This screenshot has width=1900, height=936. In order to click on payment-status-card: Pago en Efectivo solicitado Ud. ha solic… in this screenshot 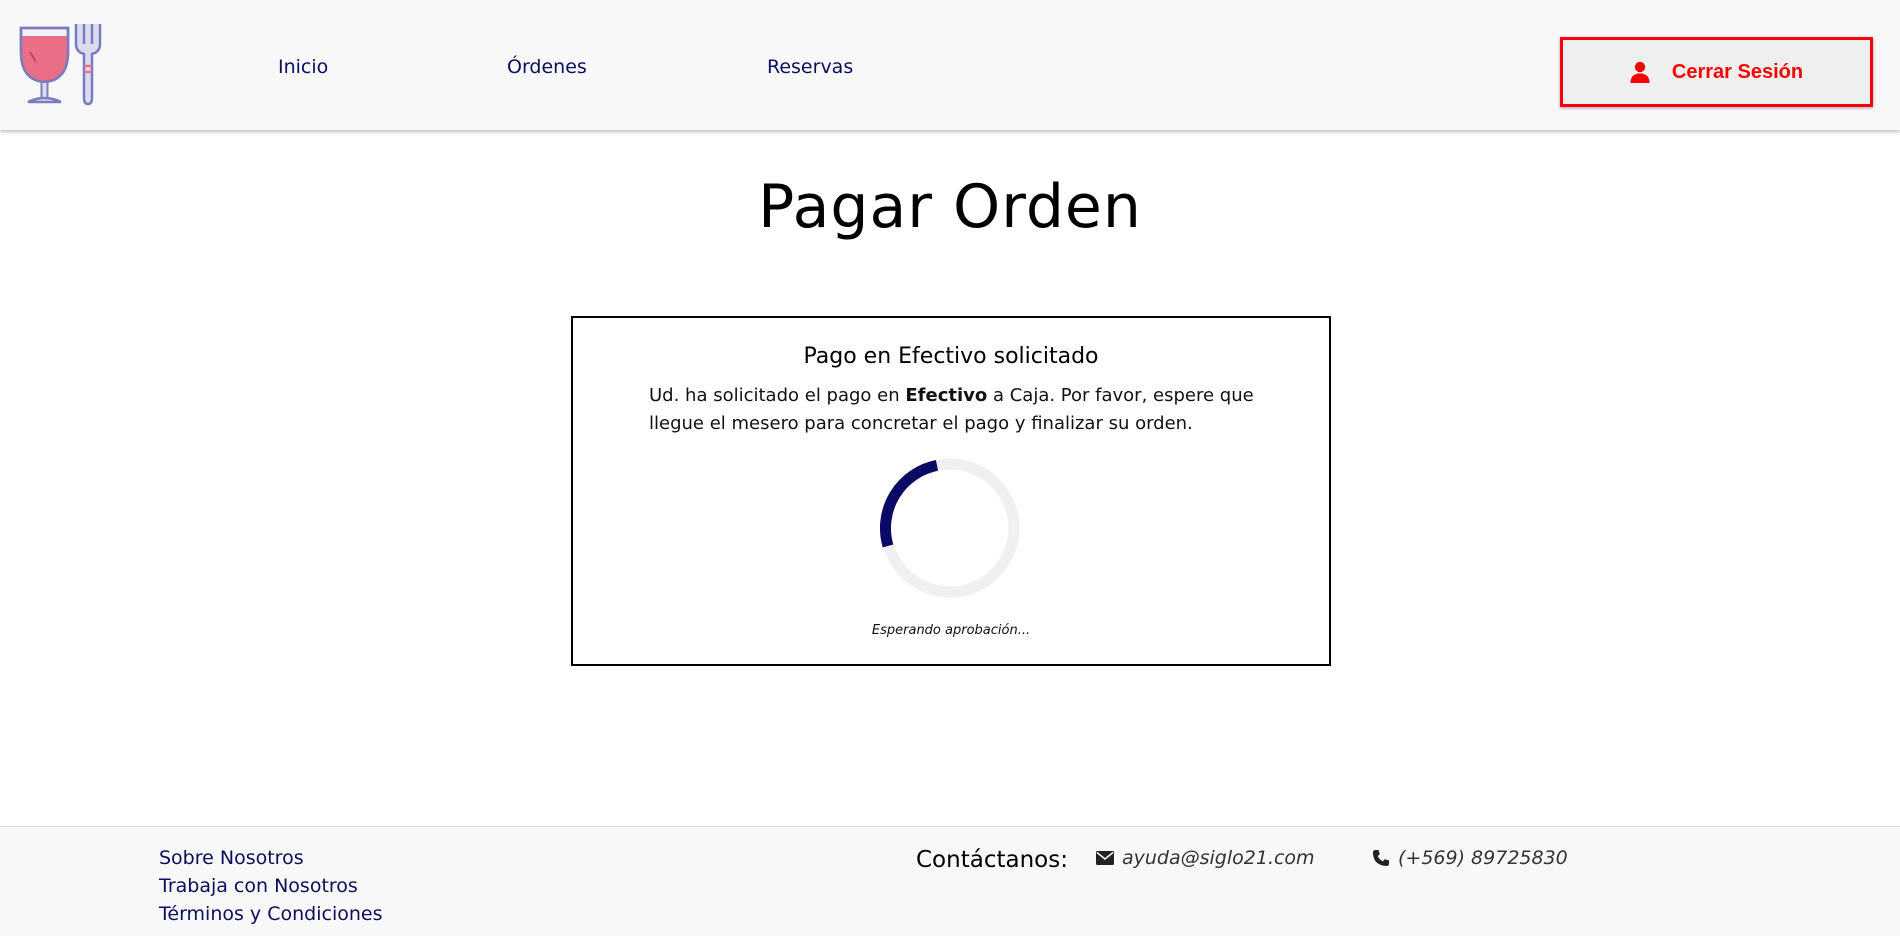, I will do `click(951, 491)`.